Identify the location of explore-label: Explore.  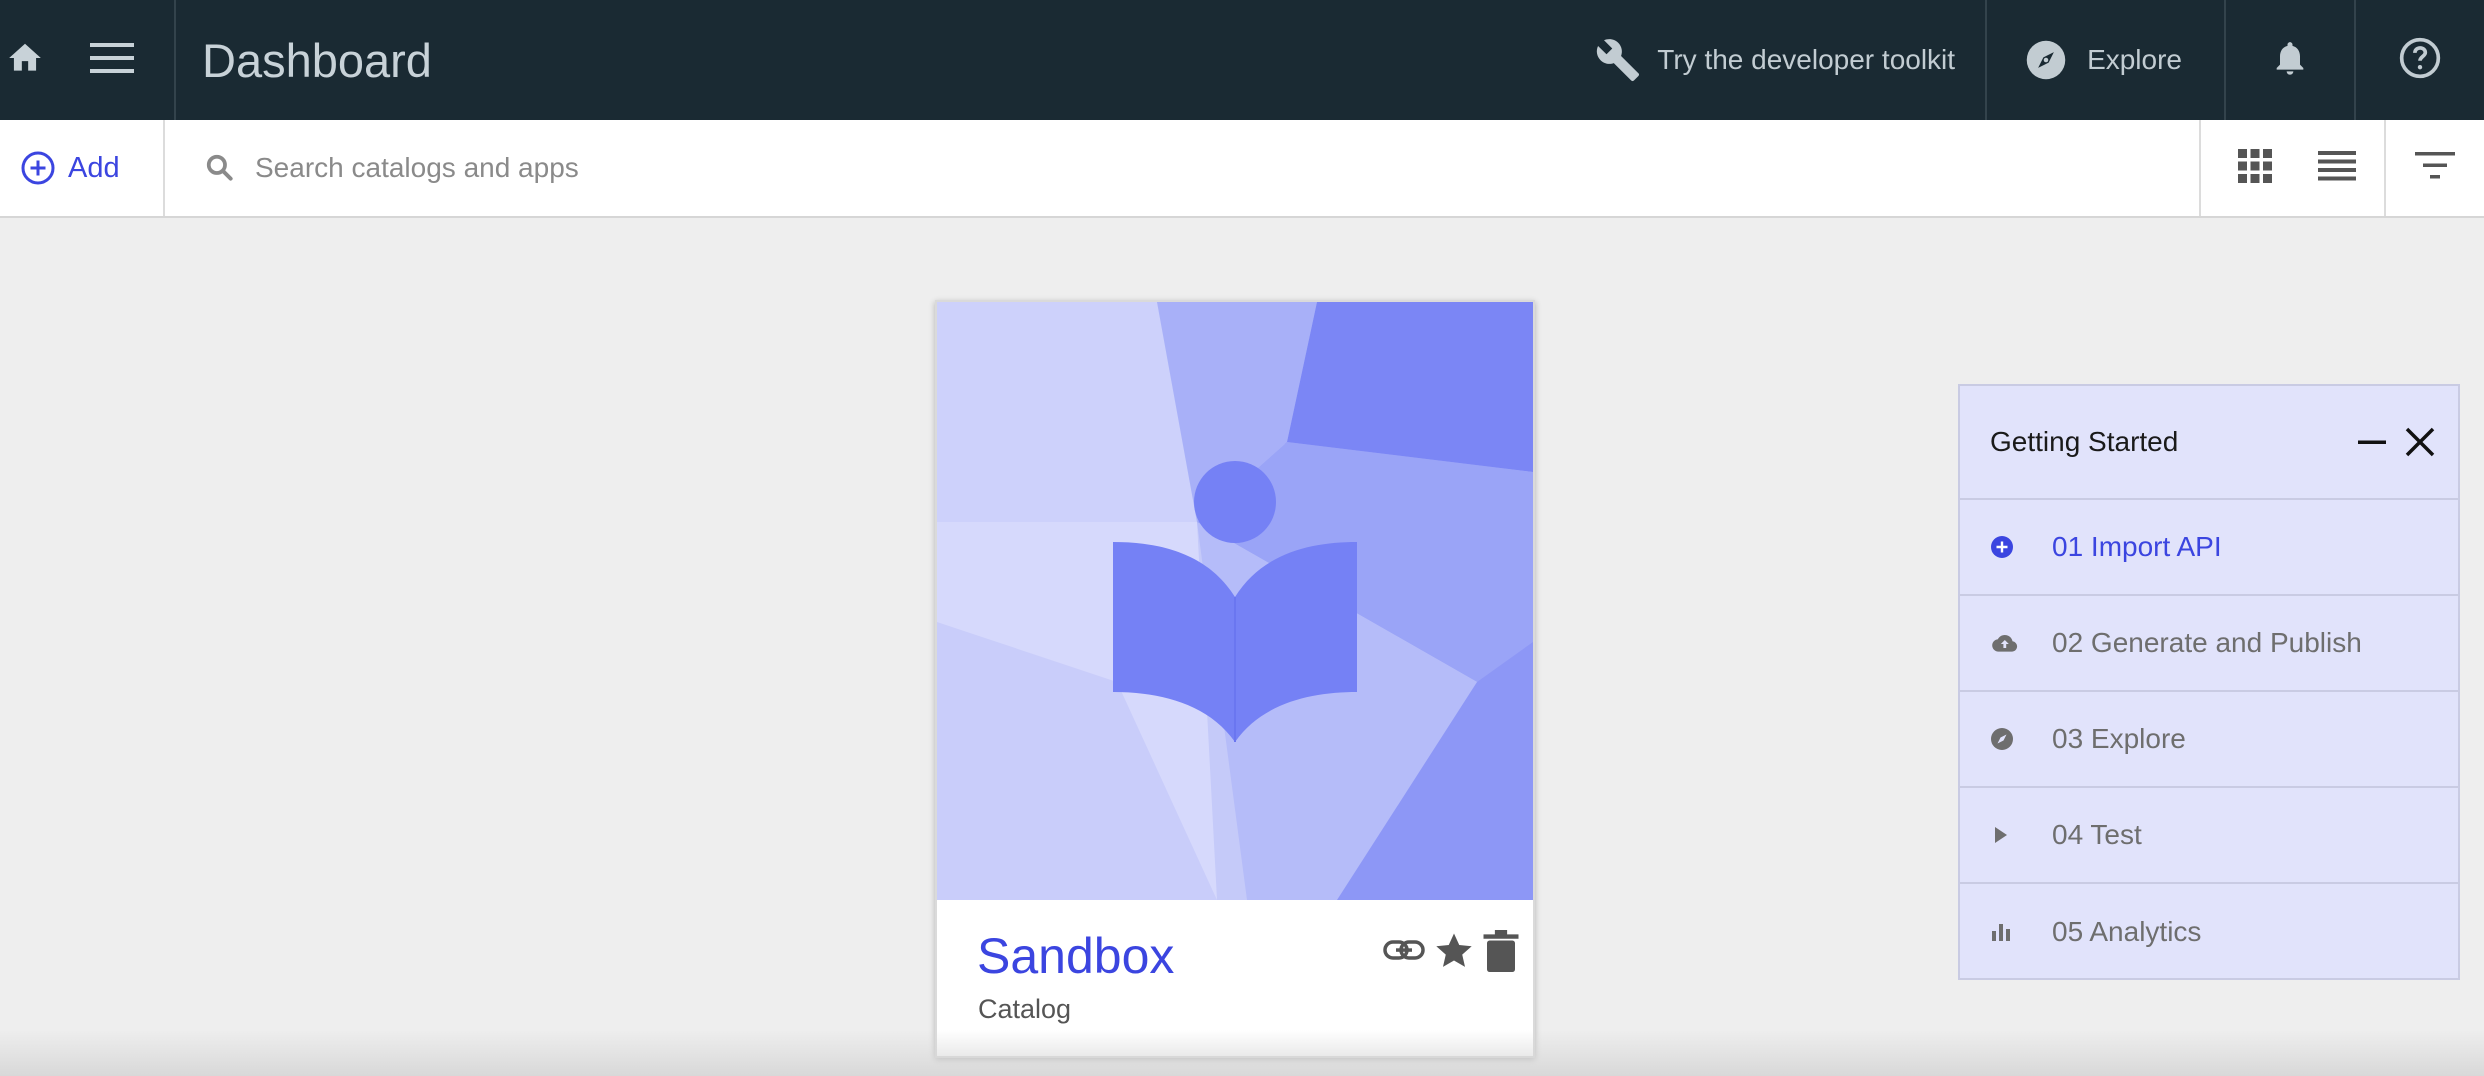
(2134, 59).